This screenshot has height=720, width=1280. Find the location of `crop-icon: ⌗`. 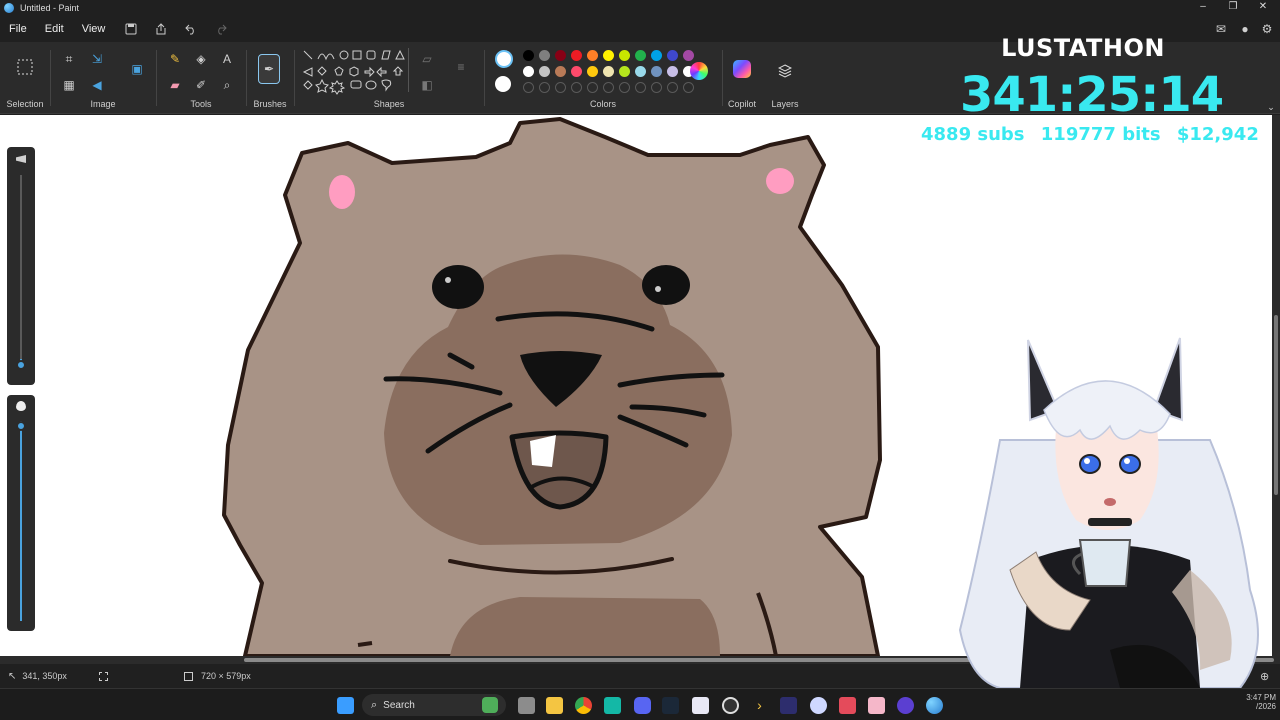

crop-icon: ⌗ is located at coordinates (69, 59).